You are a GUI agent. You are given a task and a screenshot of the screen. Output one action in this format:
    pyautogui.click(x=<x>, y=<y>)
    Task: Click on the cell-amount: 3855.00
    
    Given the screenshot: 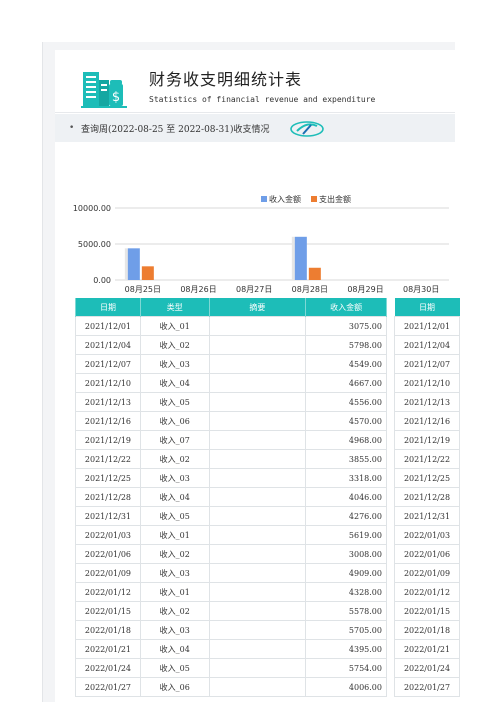 What is the action you would take?
    pyautogui.click(x=346, y=459)
    